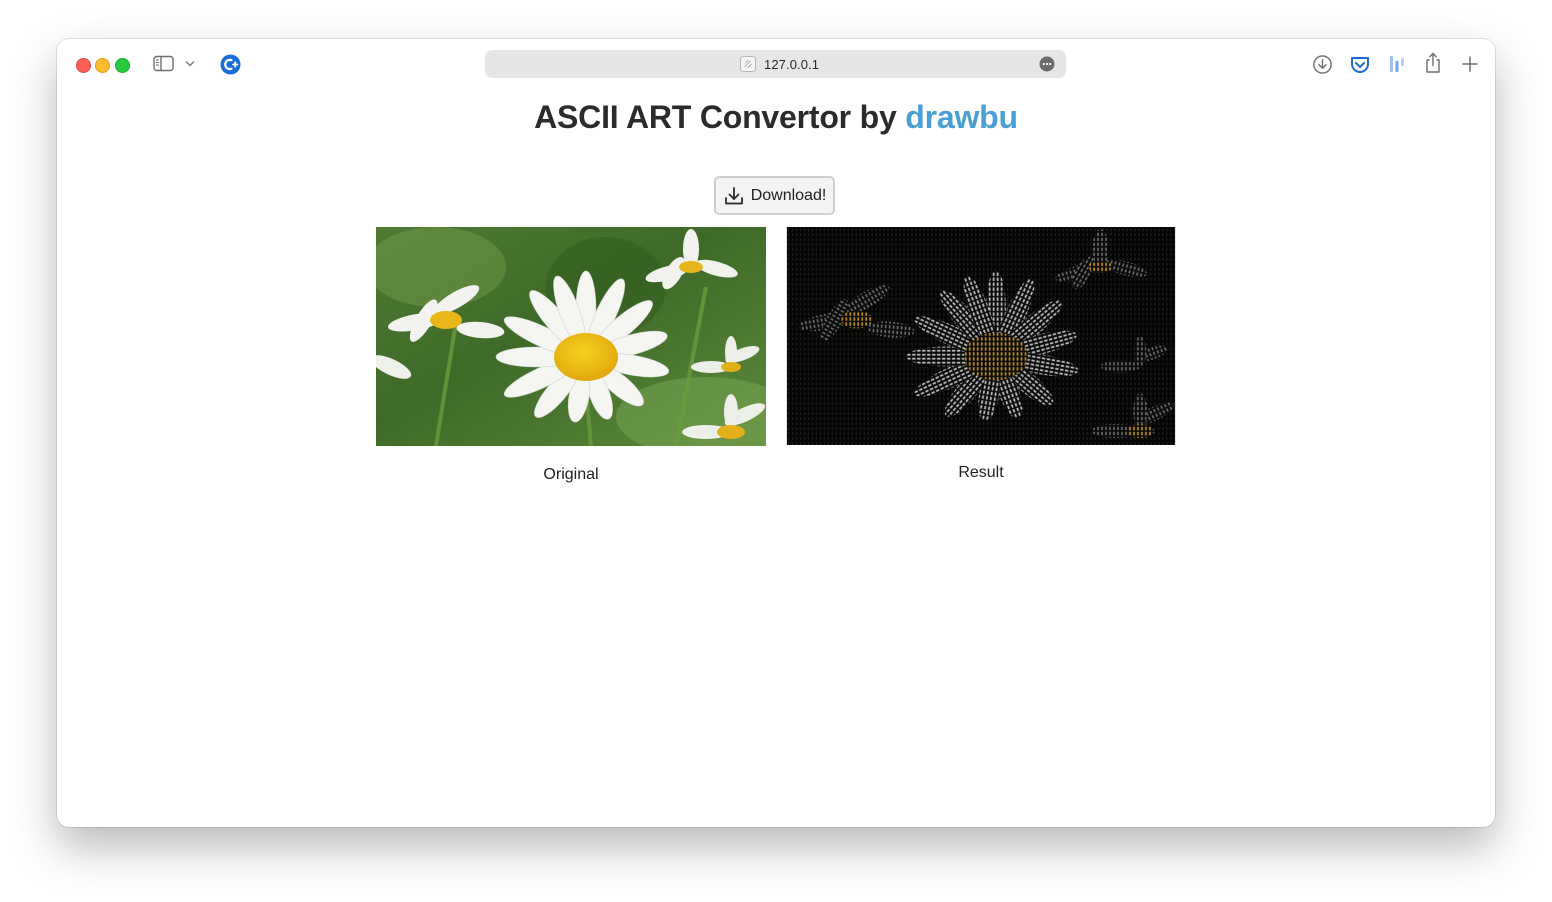 The width and height of the screenshot is (1552, 902). Describe the element at coordinates (122, 65) in the screenshot. I see `maximize-window-button` at that location.